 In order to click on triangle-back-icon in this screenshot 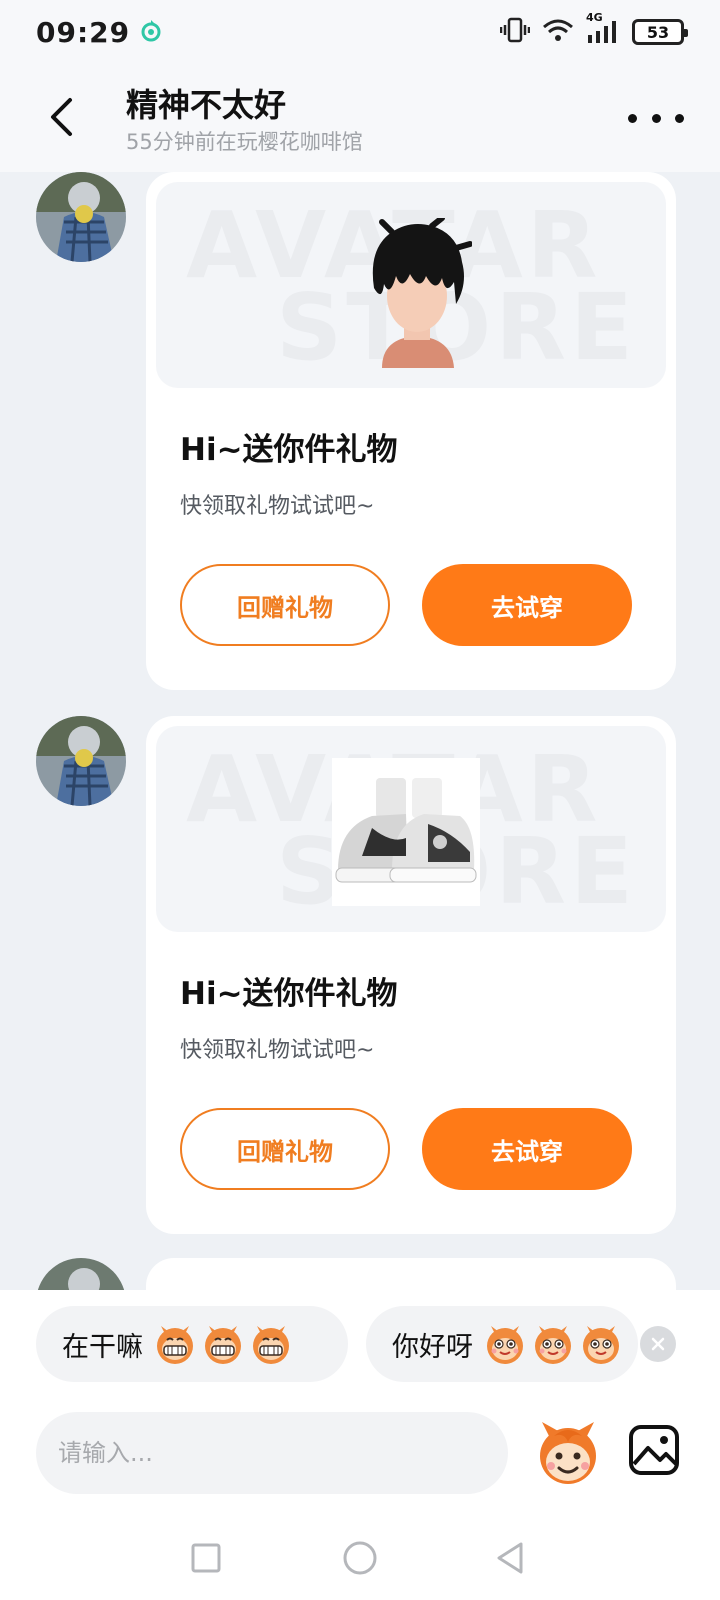, I will do `click(510, 1558)`.